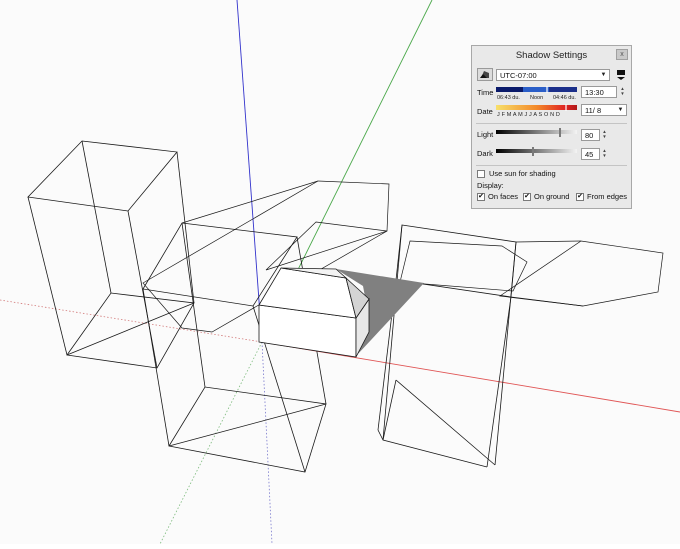 The image size is (680, 549). I want to click on on-ground-check: ✔, so click(527, 196).